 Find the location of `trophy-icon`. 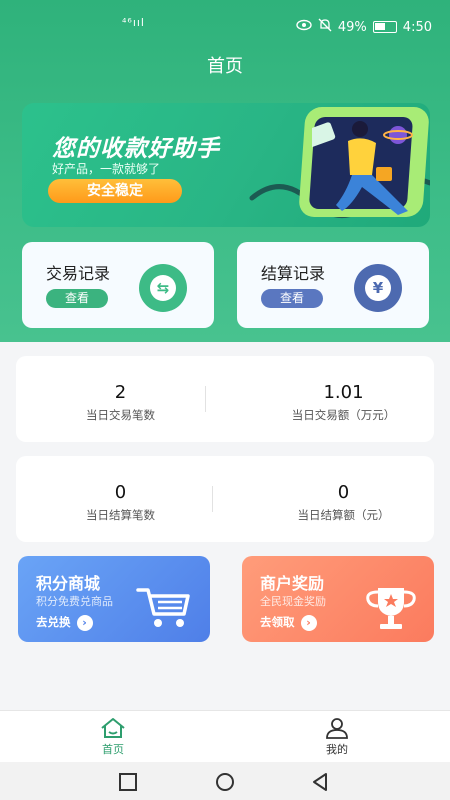

trophy-icon is located at coordinates (391, 608).